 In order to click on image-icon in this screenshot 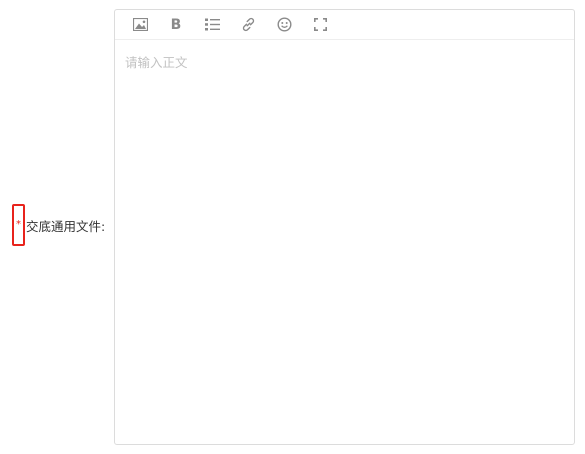, I will do `click(140, 25)`.